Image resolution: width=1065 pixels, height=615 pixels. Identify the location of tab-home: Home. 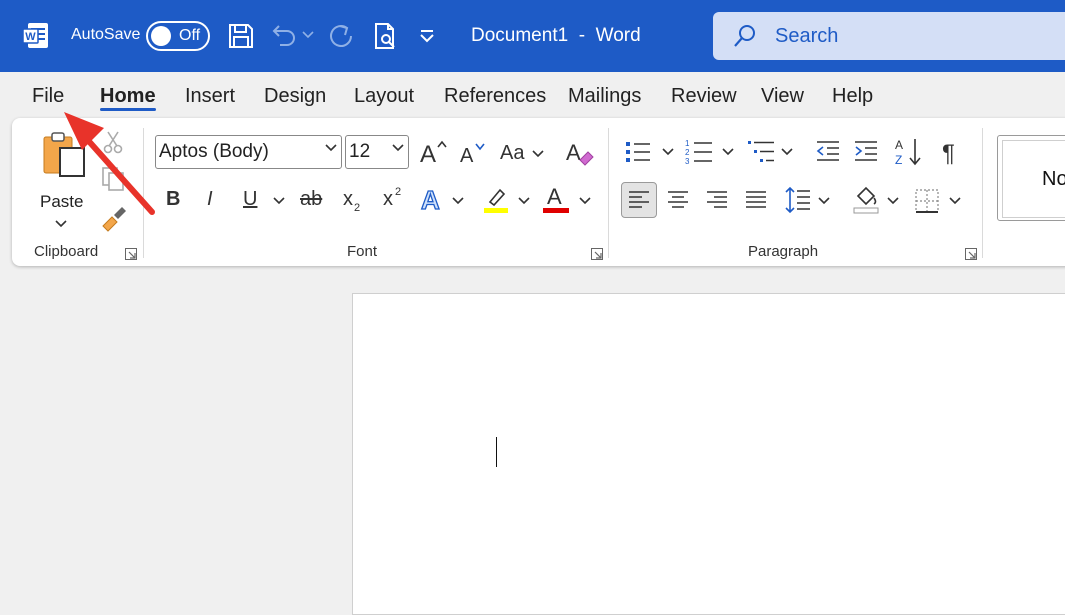
(128, 96).